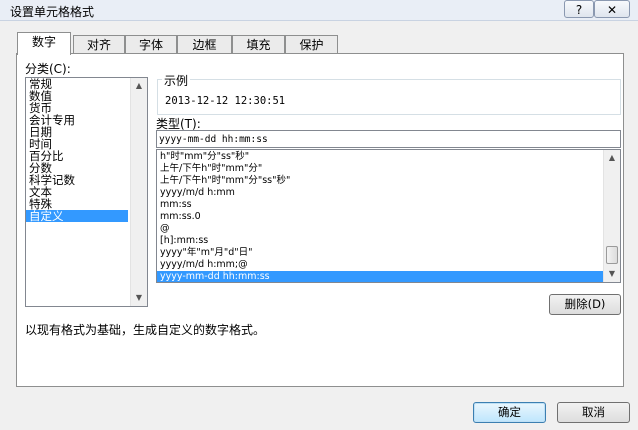  I want to click on type-input, so click(388, 139).